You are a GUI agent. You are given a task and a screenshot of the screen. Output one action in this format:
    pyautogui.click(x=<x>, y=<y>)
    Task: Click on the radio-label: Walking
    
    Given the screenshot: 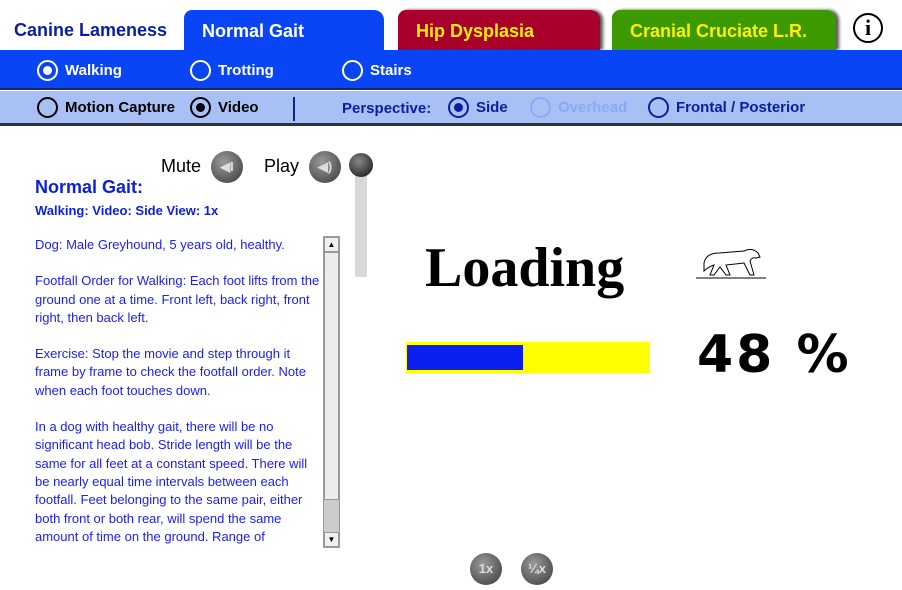 What is the action you would take?
    pyautogui.click(x=93, y=70)
    